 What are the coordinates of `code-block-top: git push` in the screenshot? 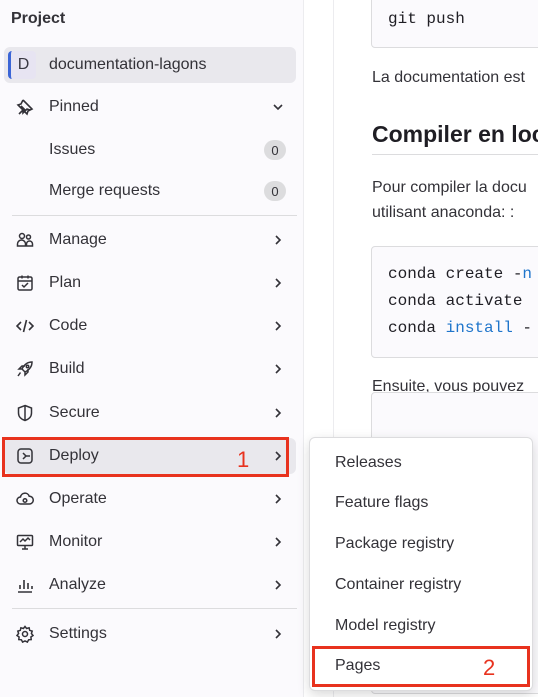 It's located at (454, 24).